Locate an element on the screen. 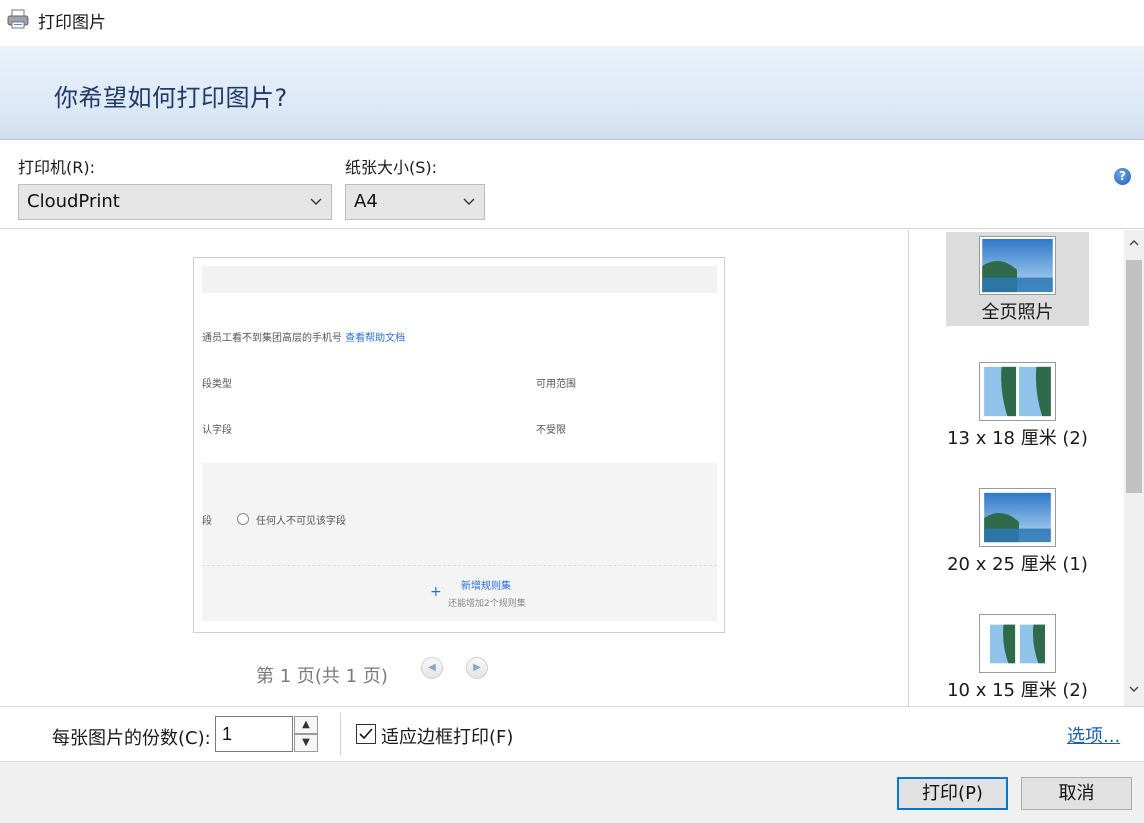 Image resolution: width=1144 pixels, height=823 pixels. printer-label: 打印机(R): is located at coordinates (56, 167).